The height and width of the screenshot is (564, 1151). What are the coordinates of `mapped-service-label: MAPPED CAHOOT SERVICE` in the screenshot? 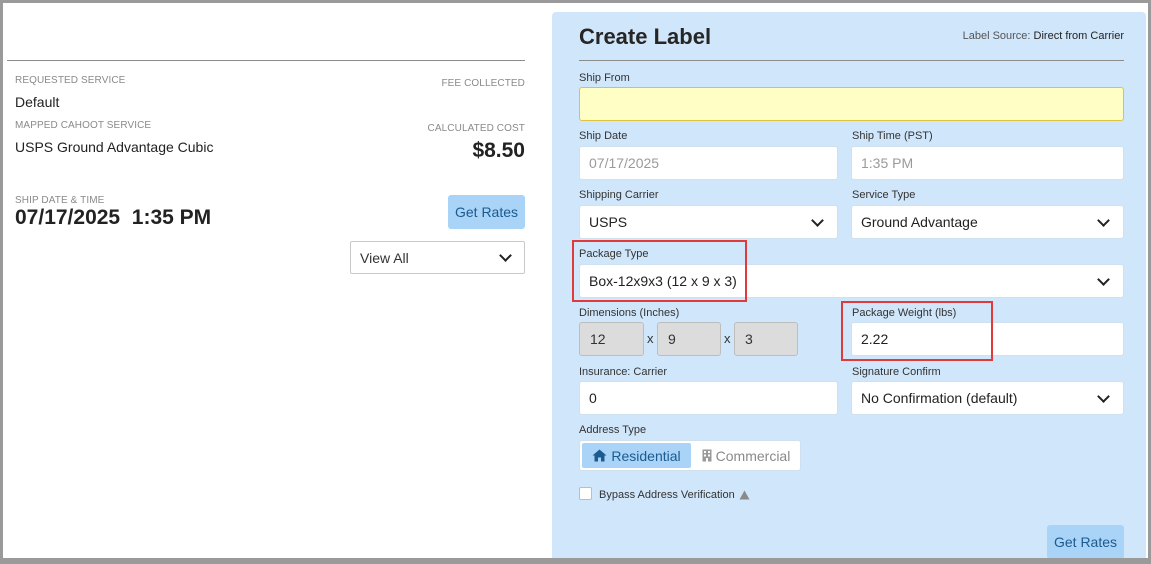 It's located at (83, 125).